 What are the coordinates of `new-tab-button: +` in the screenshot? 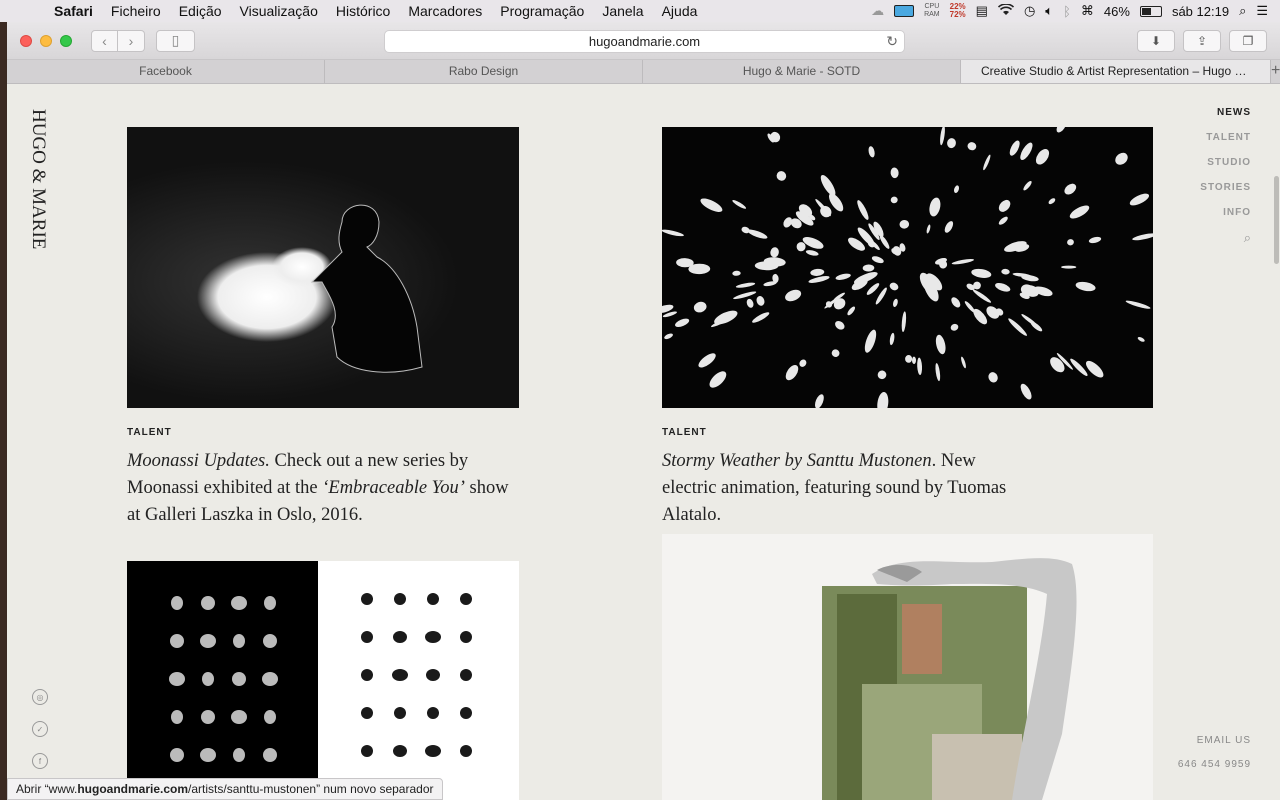 It's located at (1275, 71).